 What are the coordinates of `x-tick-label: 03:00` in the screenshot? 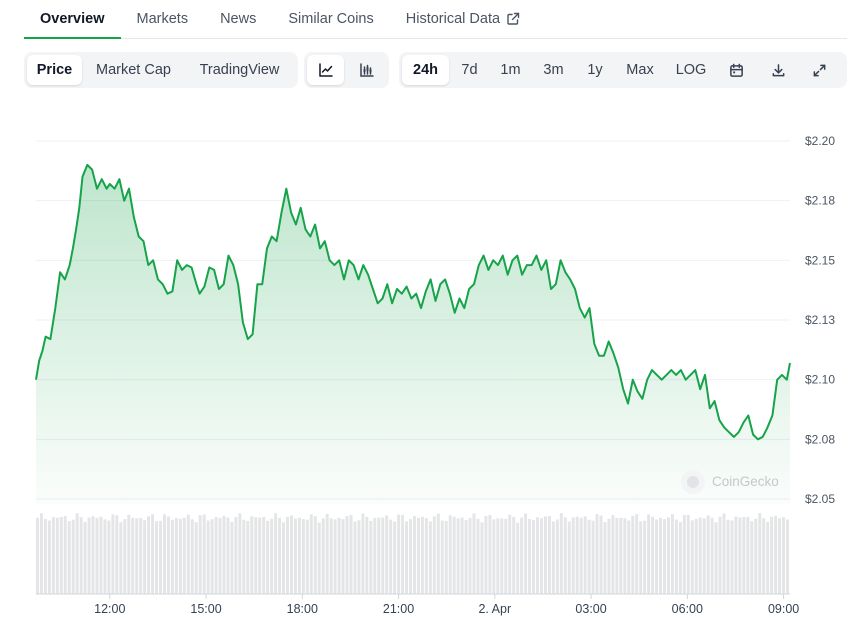 It's located at (590, 609).